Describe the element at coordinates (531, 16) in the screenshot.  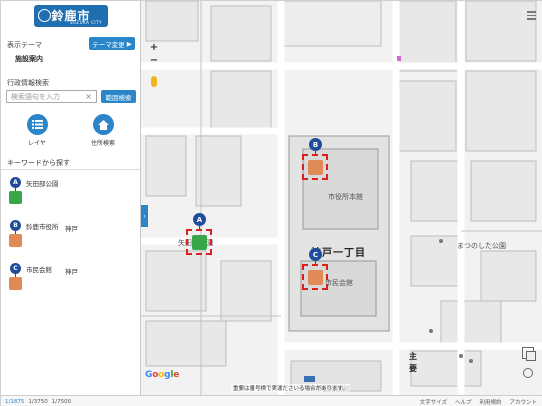
I see `map-menu-icon` at that location.